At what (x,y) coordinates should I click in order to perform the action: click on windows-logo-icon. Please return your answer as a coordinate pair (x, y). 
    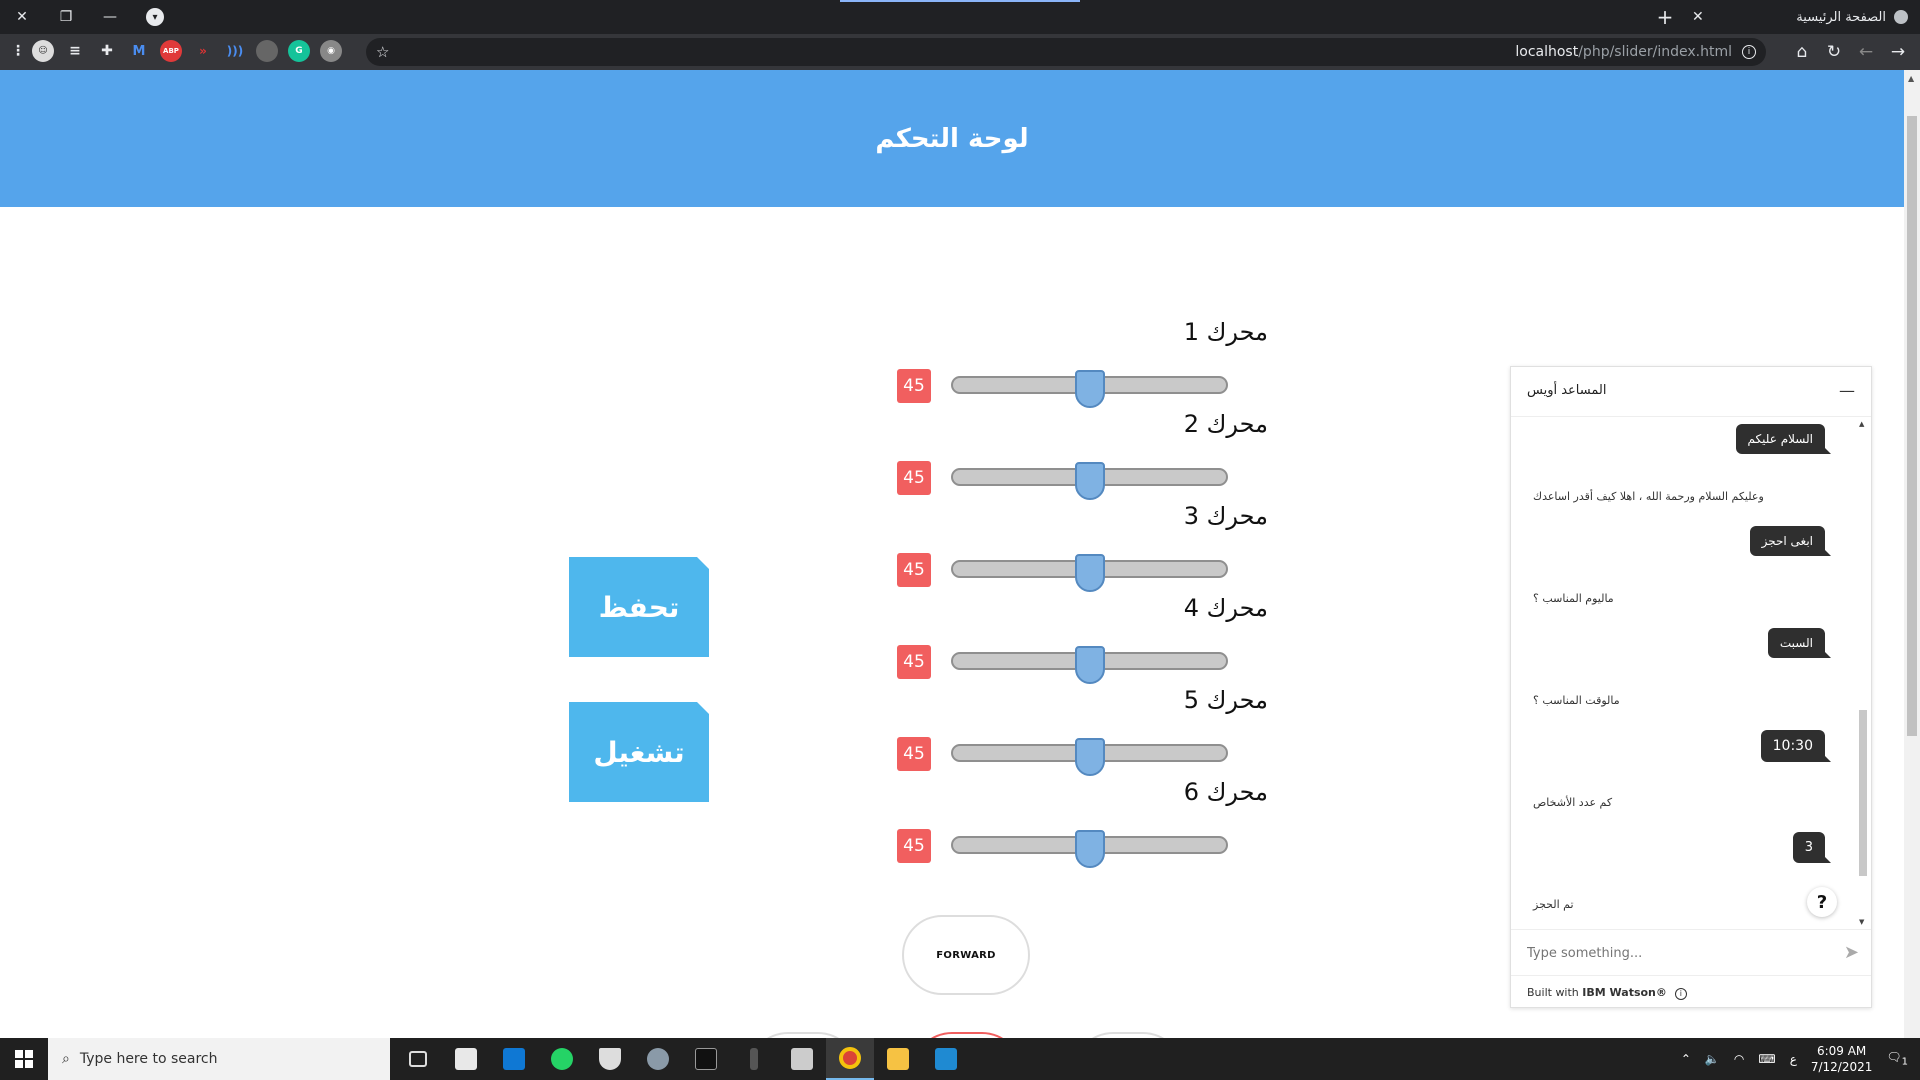
    Looking at the image, I should click on (24, 1059).